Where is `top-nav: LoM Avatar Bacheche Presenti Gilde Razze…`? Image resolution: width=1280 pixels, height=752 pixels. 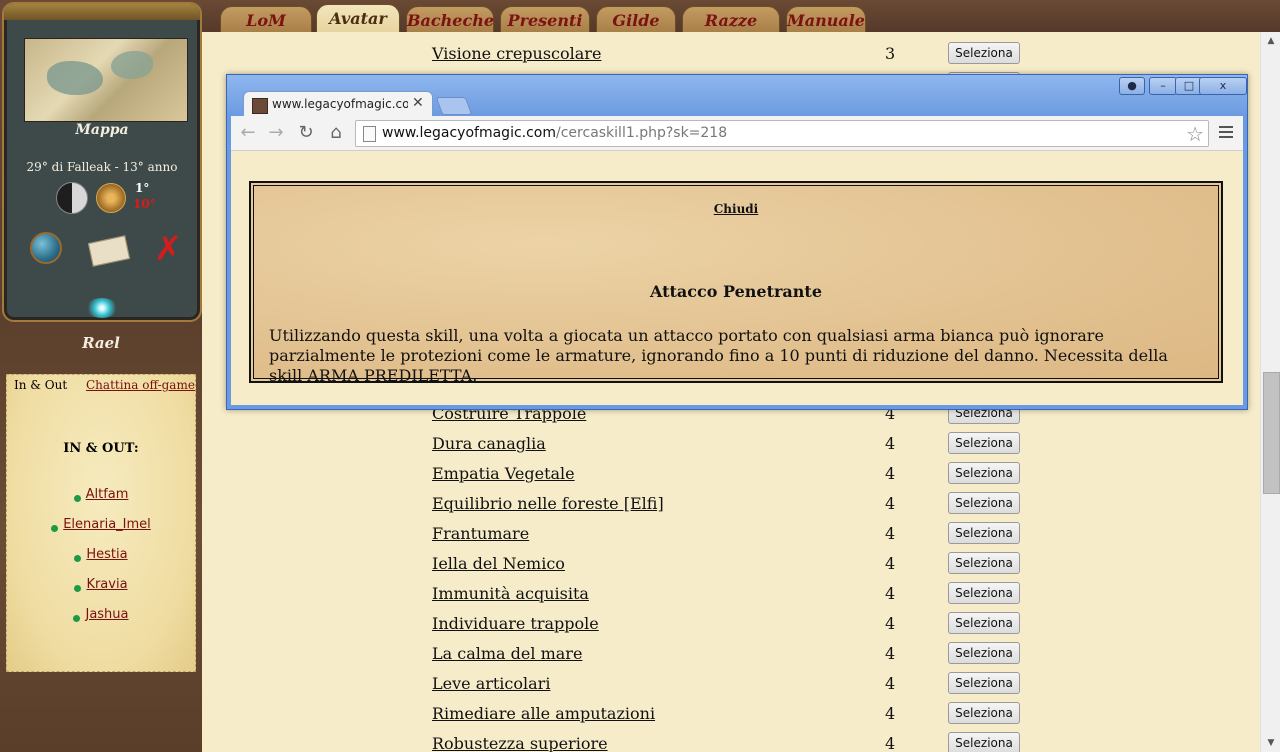 top-nav: LoM Avatar Bacheche Presenti Gilde Razze… is located at coordinates (741, 17).